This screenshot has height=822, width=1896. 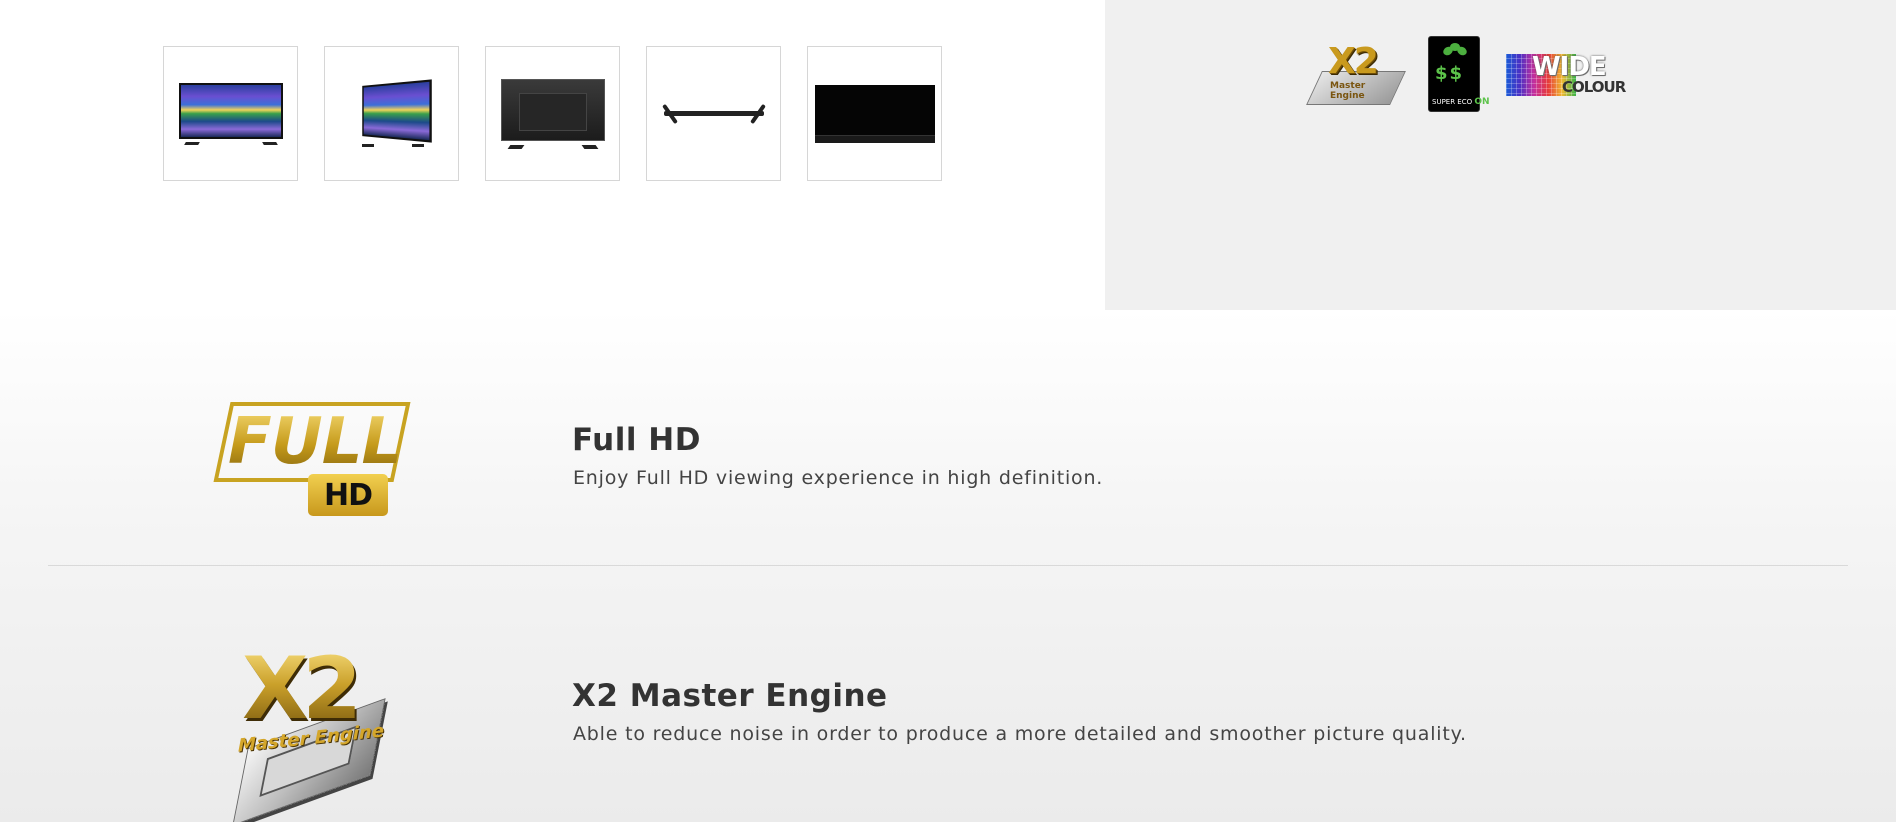 I want to click on tv-angled-image, so click(x=392, y=112).